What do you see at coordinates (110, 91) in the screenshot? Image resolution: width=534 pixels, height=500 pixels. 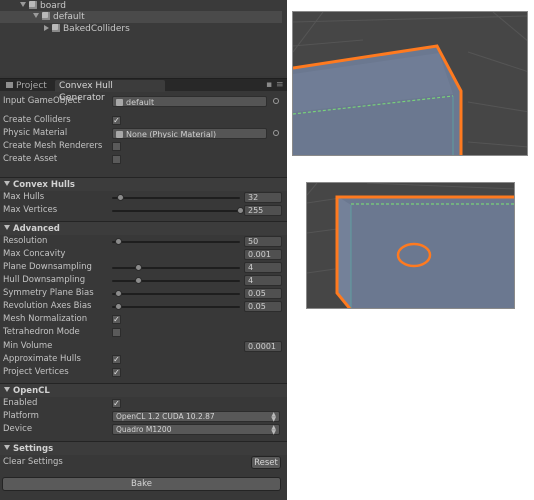 I see `tab-convex-hull-generator: Convex Hull Generator` at bounding box center [110, 91].